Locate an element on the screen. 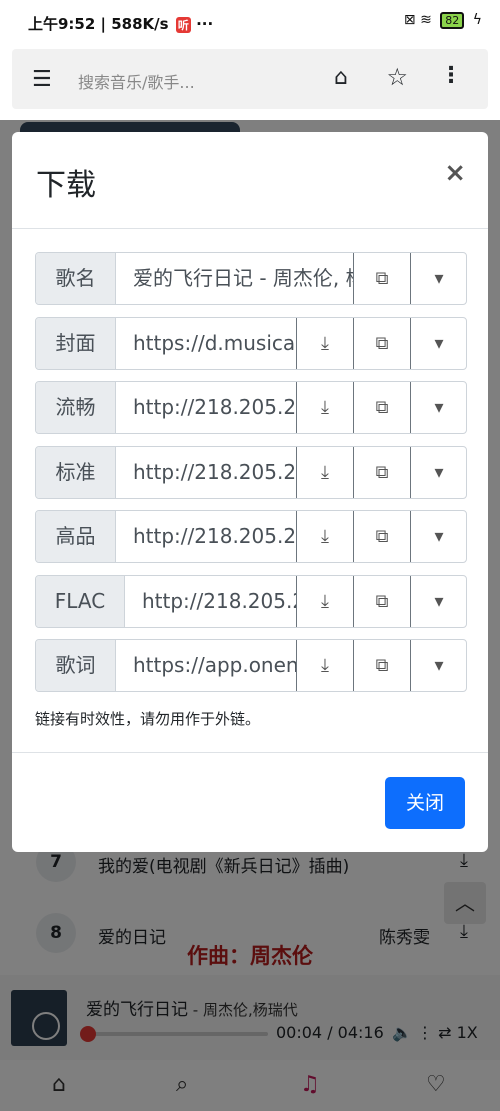 Image resolution: width=500 pixels, height=1111 pixels. app-bar: ☰ 搜索音乐/歌手... ⌂ ☆ ⋮ is located at coordinates (250, 79).